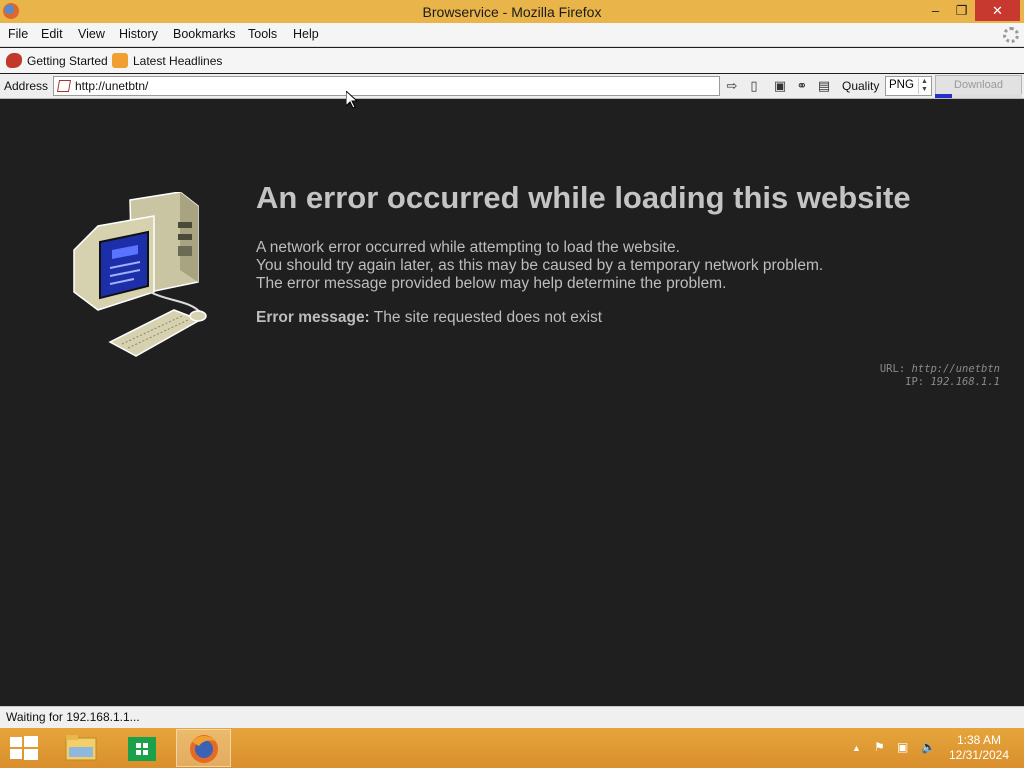 This screenshot has height=768, width=1024. I want to click on menu-tools: Tools, so click(262, 34).